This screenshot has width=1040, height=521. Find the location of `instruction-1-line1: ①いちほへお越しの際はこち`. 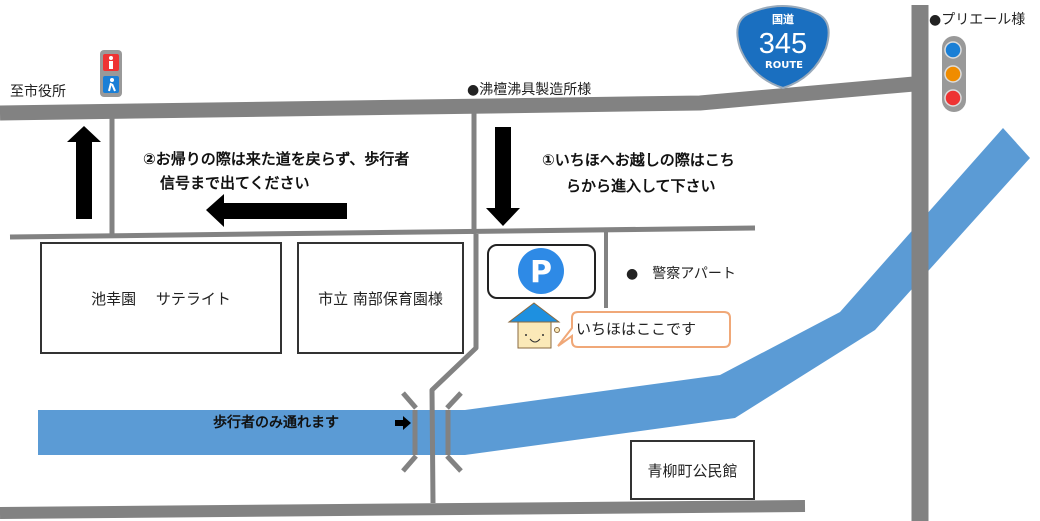

instruction-1-line1: ①いちほへお越しの際はこち is located at coordinates (638, 160).